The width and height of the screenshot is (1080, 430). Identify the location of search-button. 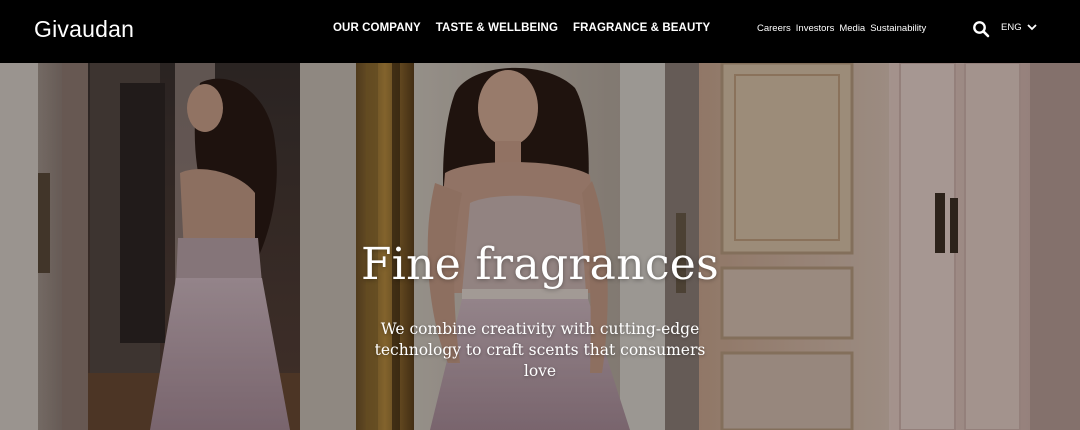
(981, 29).